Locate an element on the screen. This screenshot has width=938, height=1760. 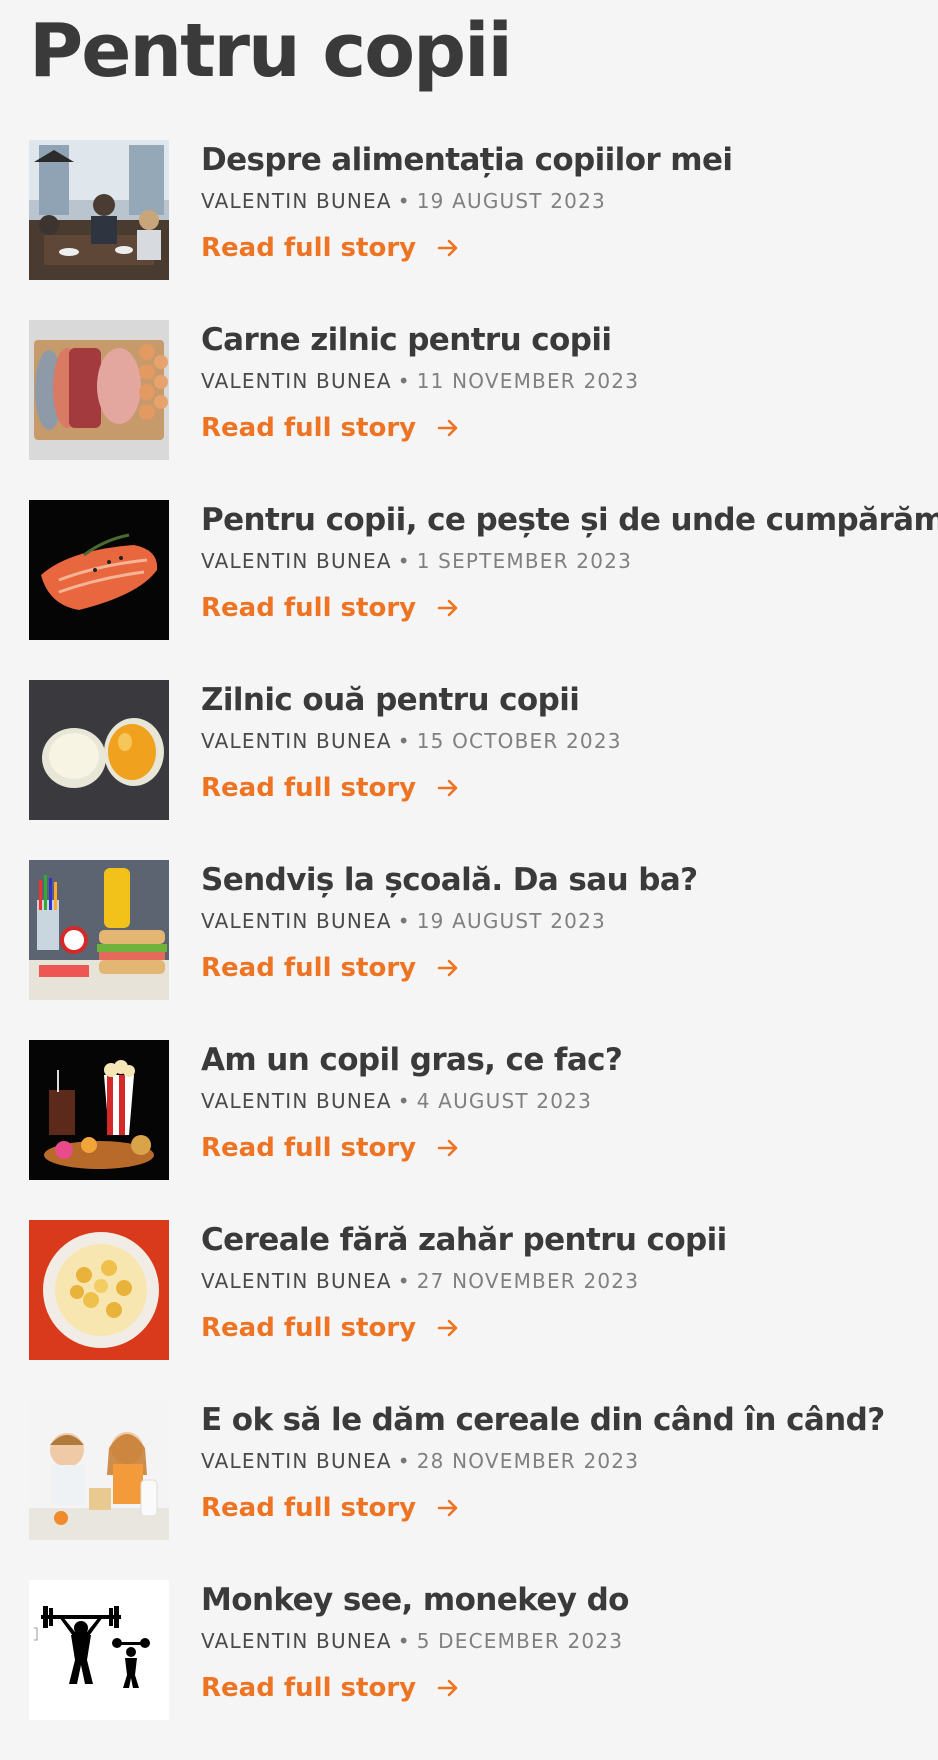
kids-breakfast-image is located at coordinates (99, 1470).